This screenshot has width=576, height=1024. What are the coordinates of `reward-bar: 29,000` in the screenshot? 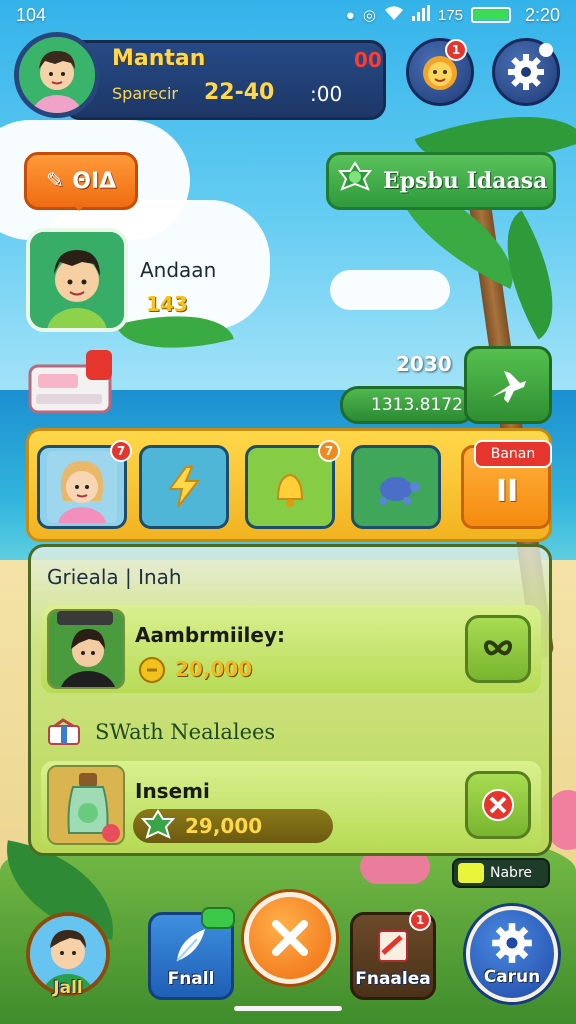 It's located at (233, 826).